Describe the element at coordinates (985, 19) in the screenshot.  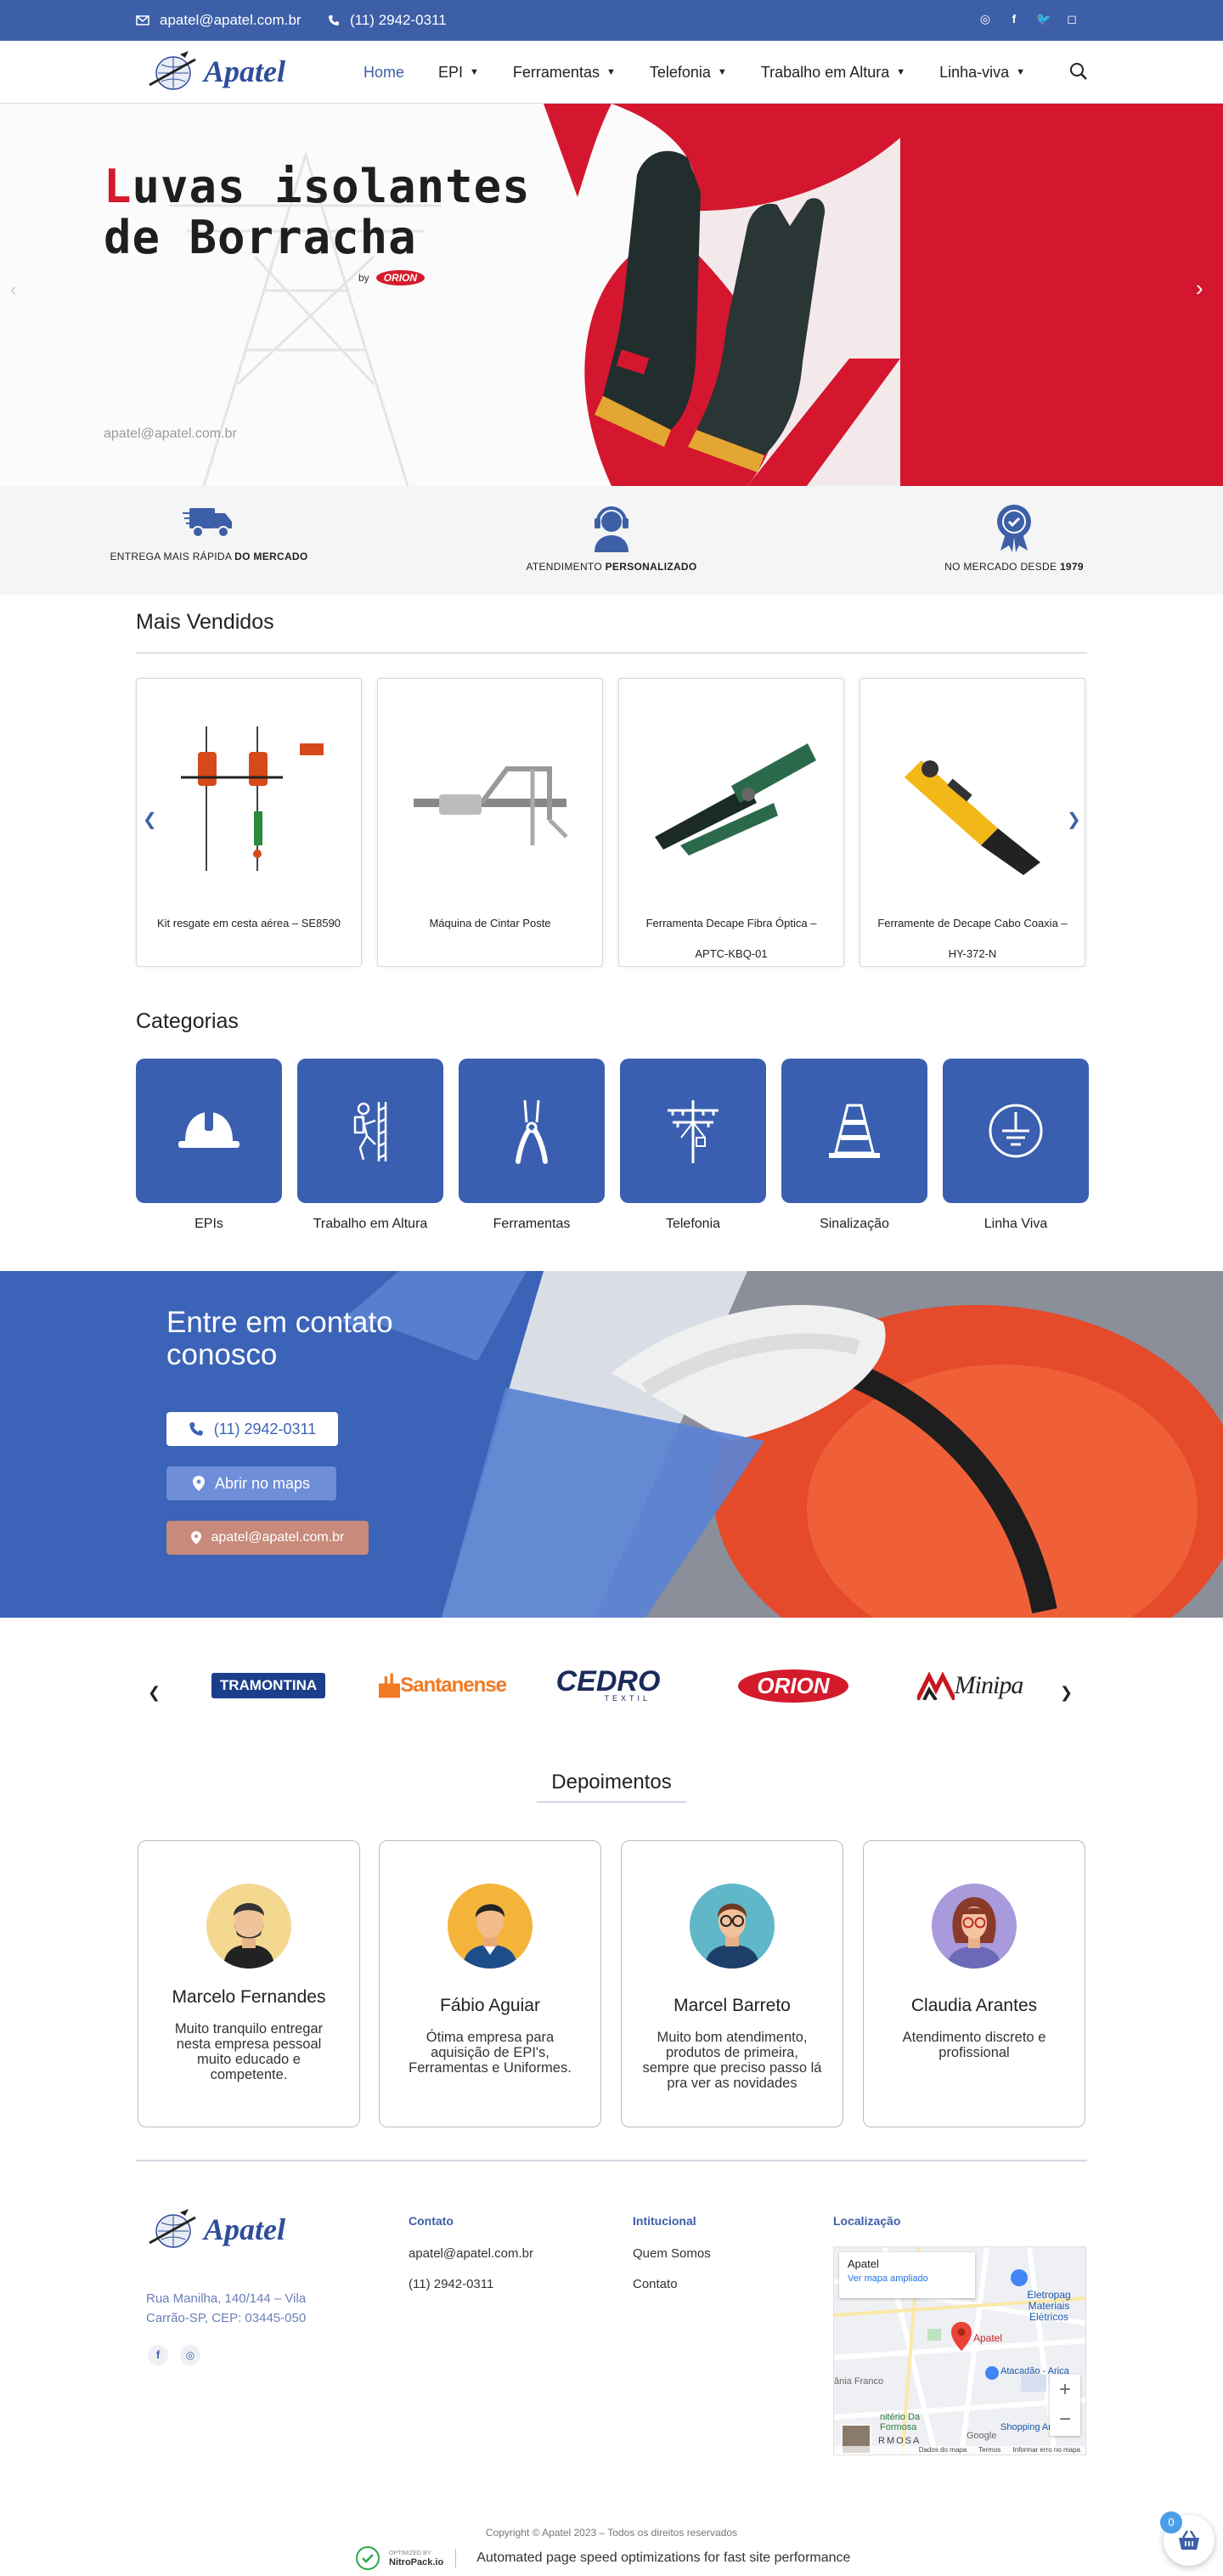
I see `whatsapp-icon: ◎` at that location.